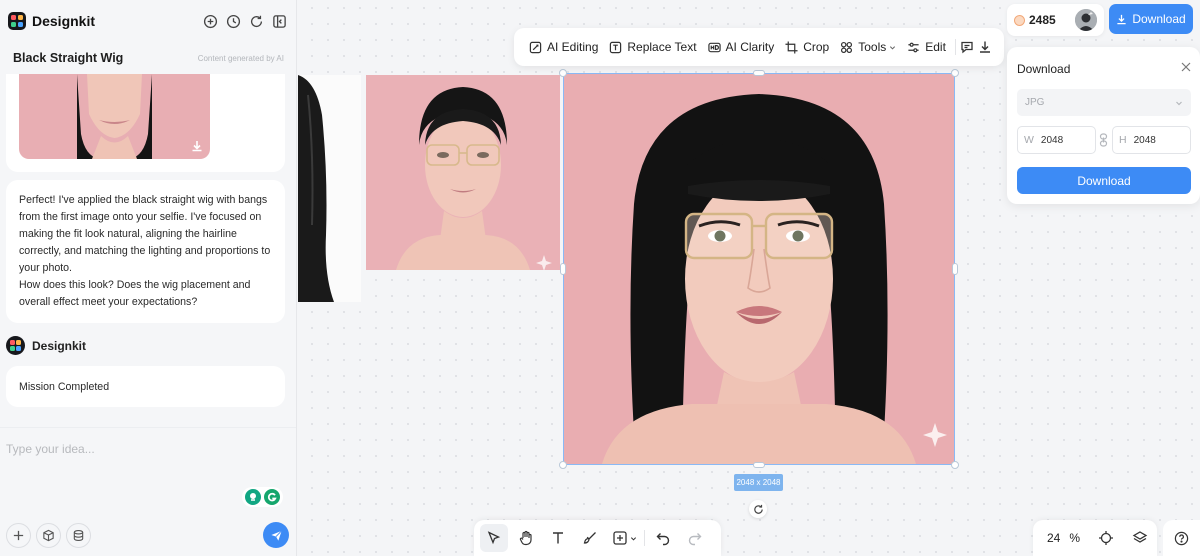 Image resolution: width=1200 pixels, height=556 pixels. Describe the element at coordinates (256, 21) in the screenshot. I see `refresh-icon` at that location.